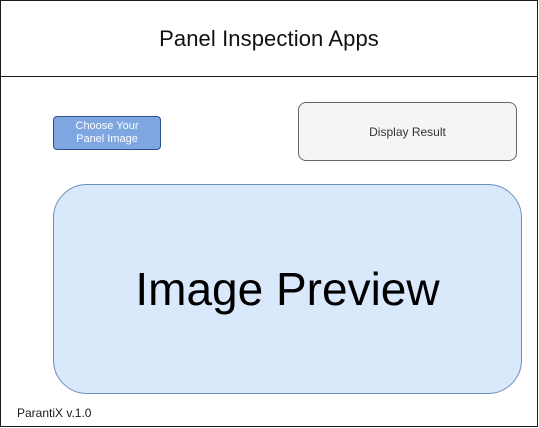 The width and height of the screenshot is (539, 428). I want to click on image-preview-label: Image Preview, so click(287, 289).